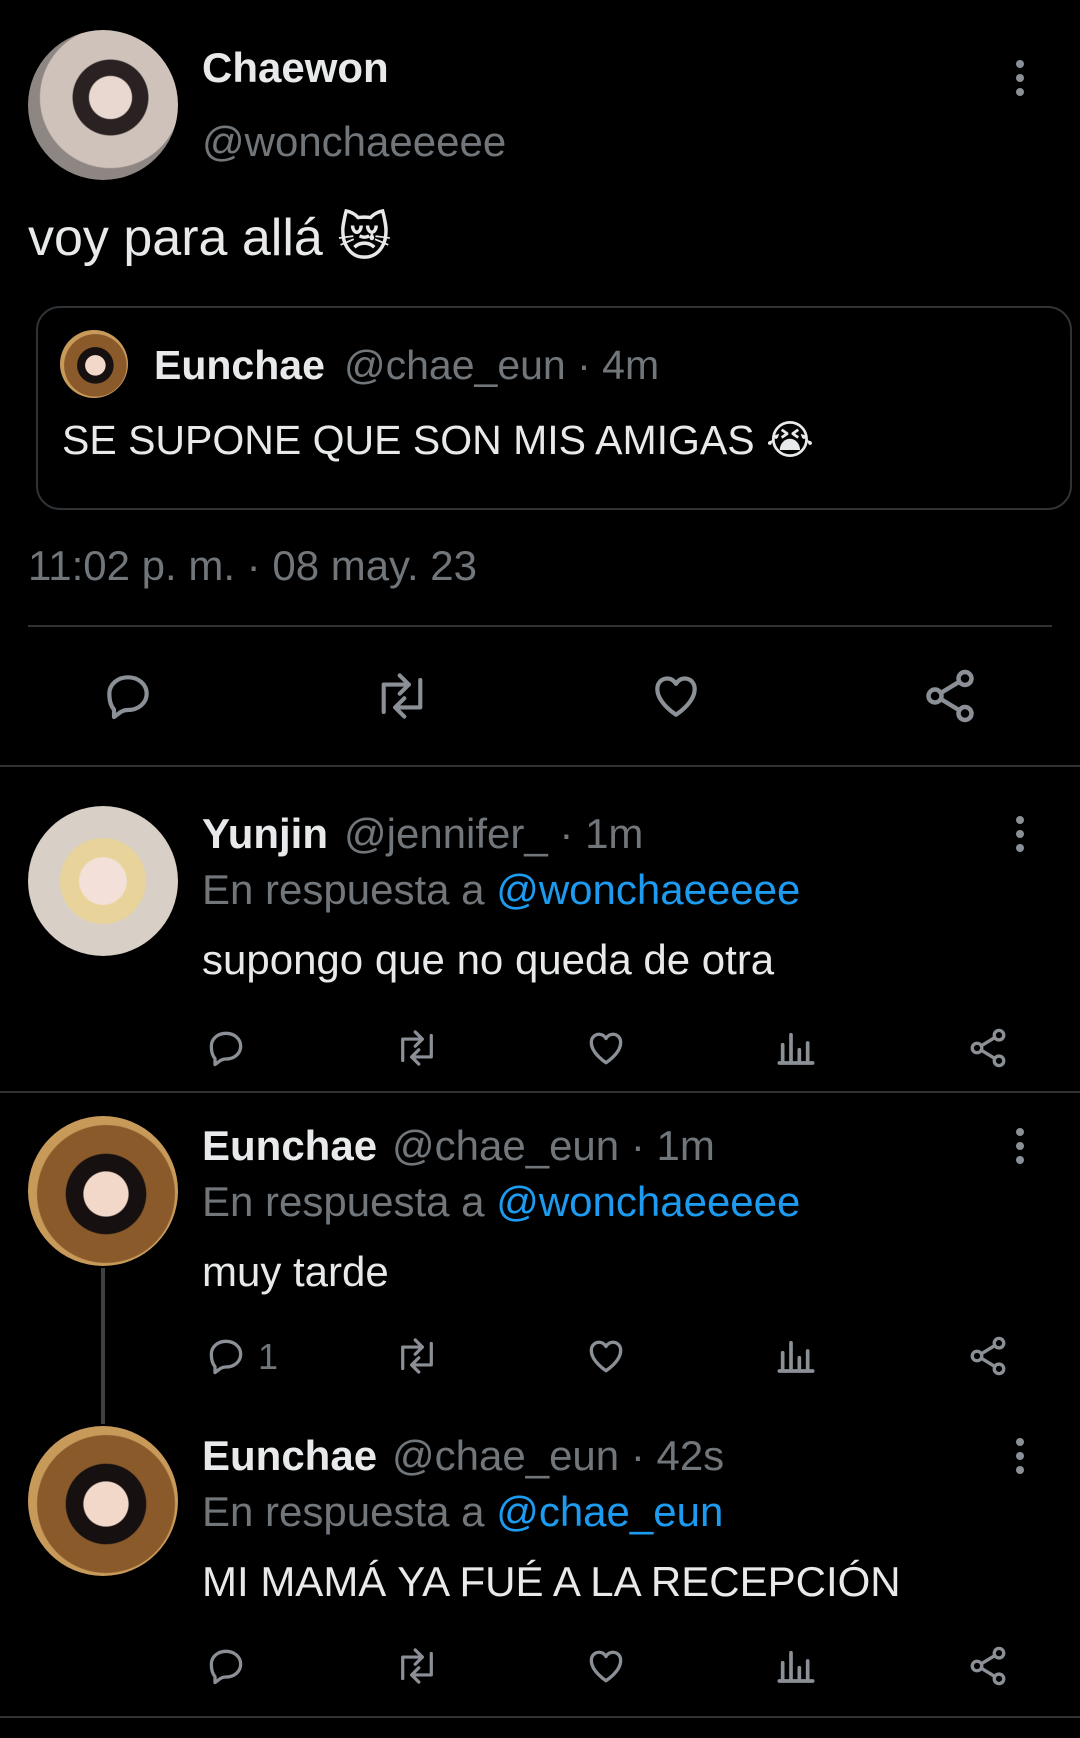 This screenshot has width=1080, height=1738. Describe the element at coordinates (502, 365) in the screenshot. I see `quoted-meta: @chae_eun · 4m` at that location.